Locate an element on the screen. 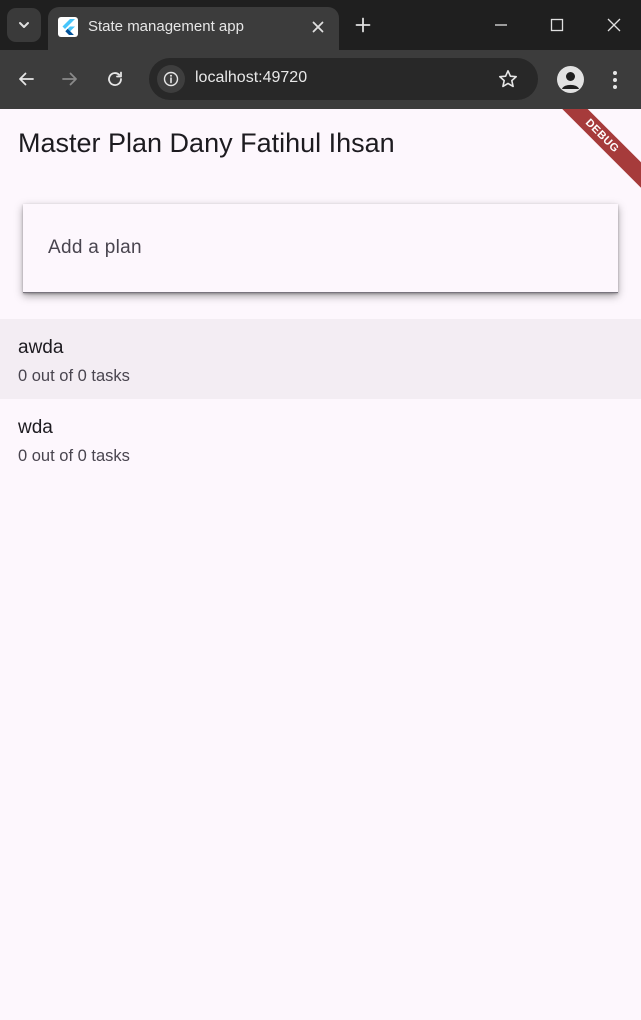 The height and width of the screenshot is (1020, 641). chevron-down-icon is located at coordinates (24, 25).